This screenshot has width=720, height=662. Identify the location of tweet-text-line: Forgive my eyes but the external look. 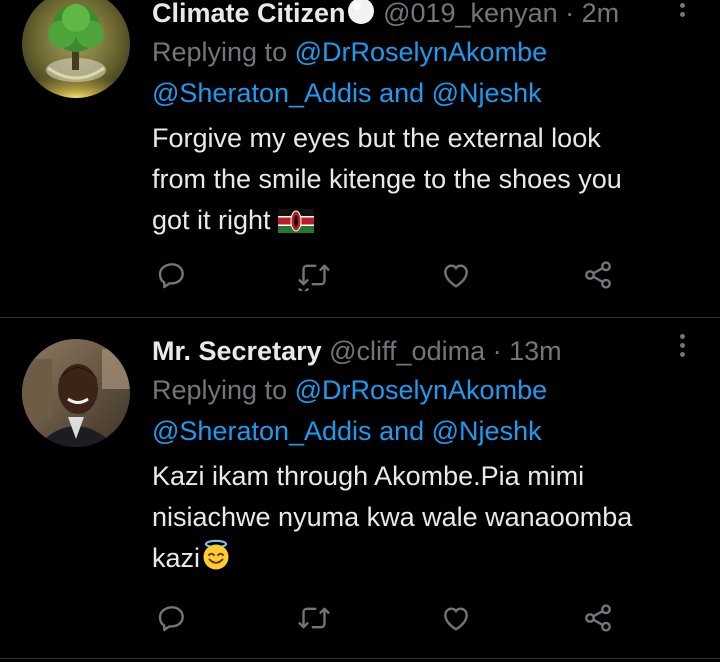
(376, 138).